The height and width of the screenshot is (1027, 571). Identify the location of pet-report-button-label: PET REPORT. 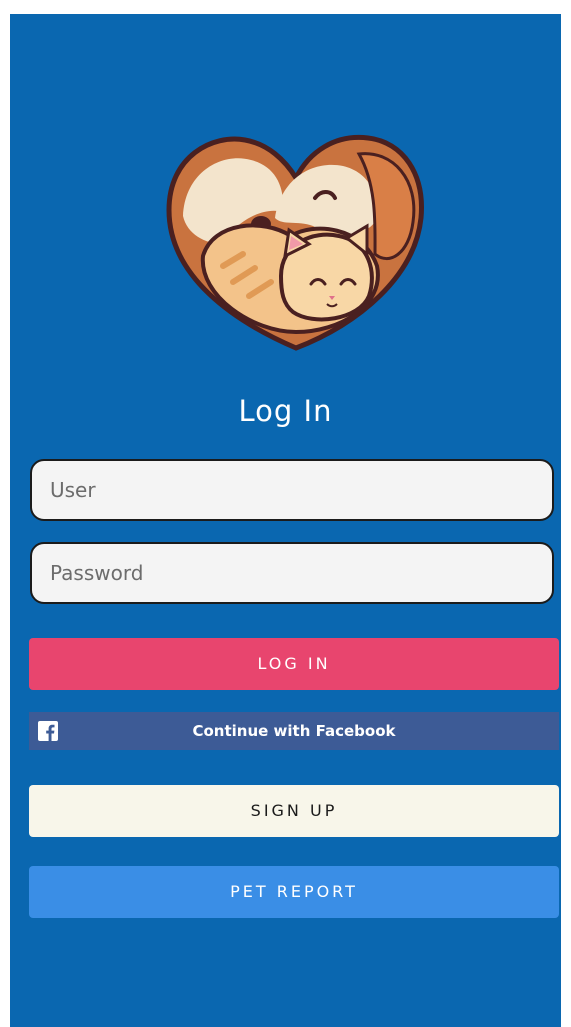
(294, 891).